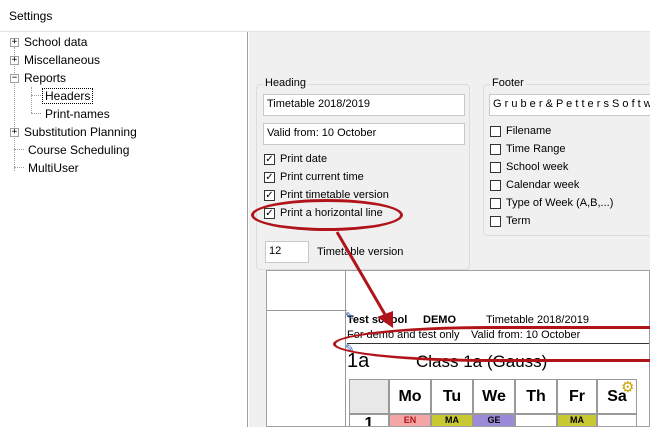 This screenshot has width=650, height=427. Describe the element at coordinates (377, 320) in the screenshot. I see `preview-school-name: Test school` at that location.